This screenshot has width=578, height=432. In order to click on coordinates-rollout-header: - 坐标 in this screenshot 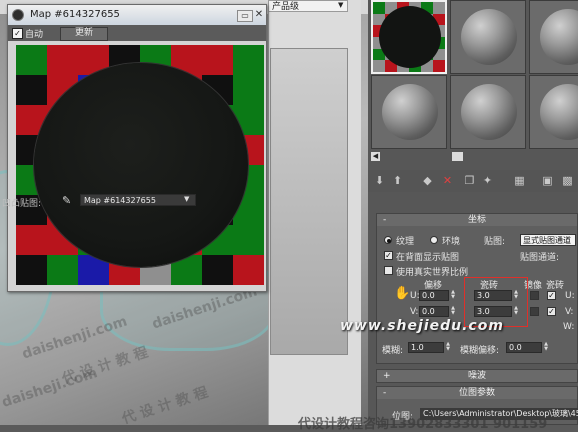, I will do `click(477, 220)`.